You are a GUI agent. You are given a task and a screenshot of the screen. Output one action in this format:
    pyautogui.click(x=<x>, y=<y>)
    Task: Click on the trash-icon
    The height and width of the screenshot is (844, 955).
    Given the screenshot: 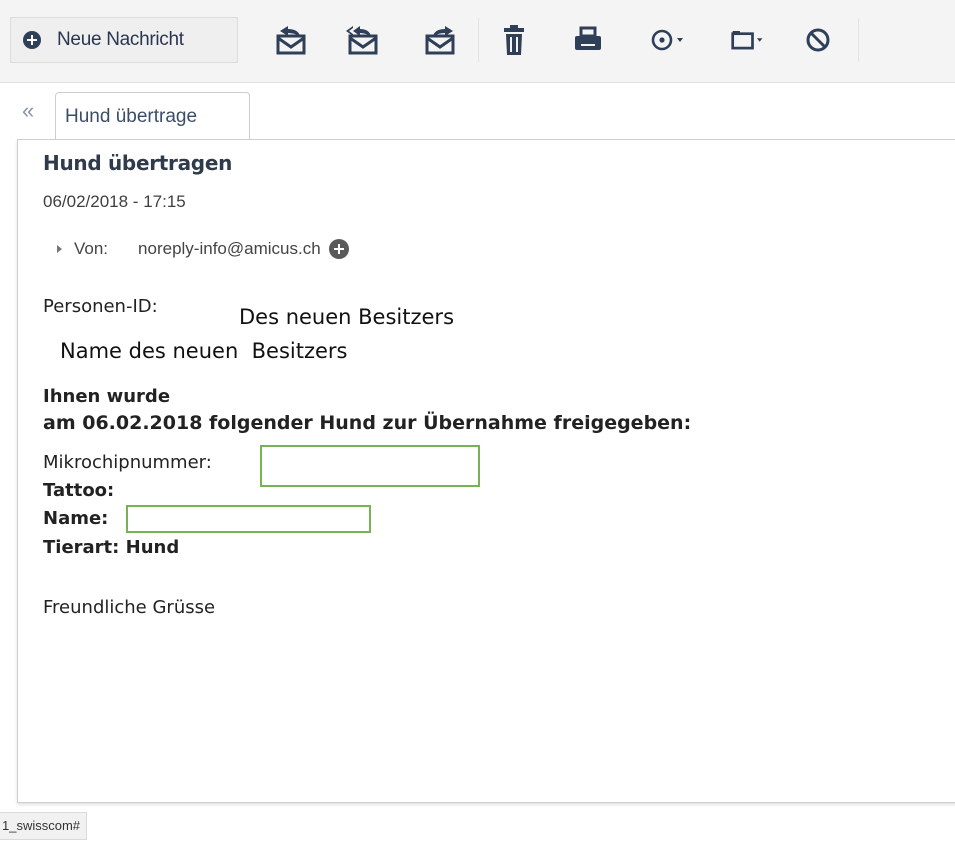 What is the action you would take?
    pyautogui.click(x=514, y=40)
    